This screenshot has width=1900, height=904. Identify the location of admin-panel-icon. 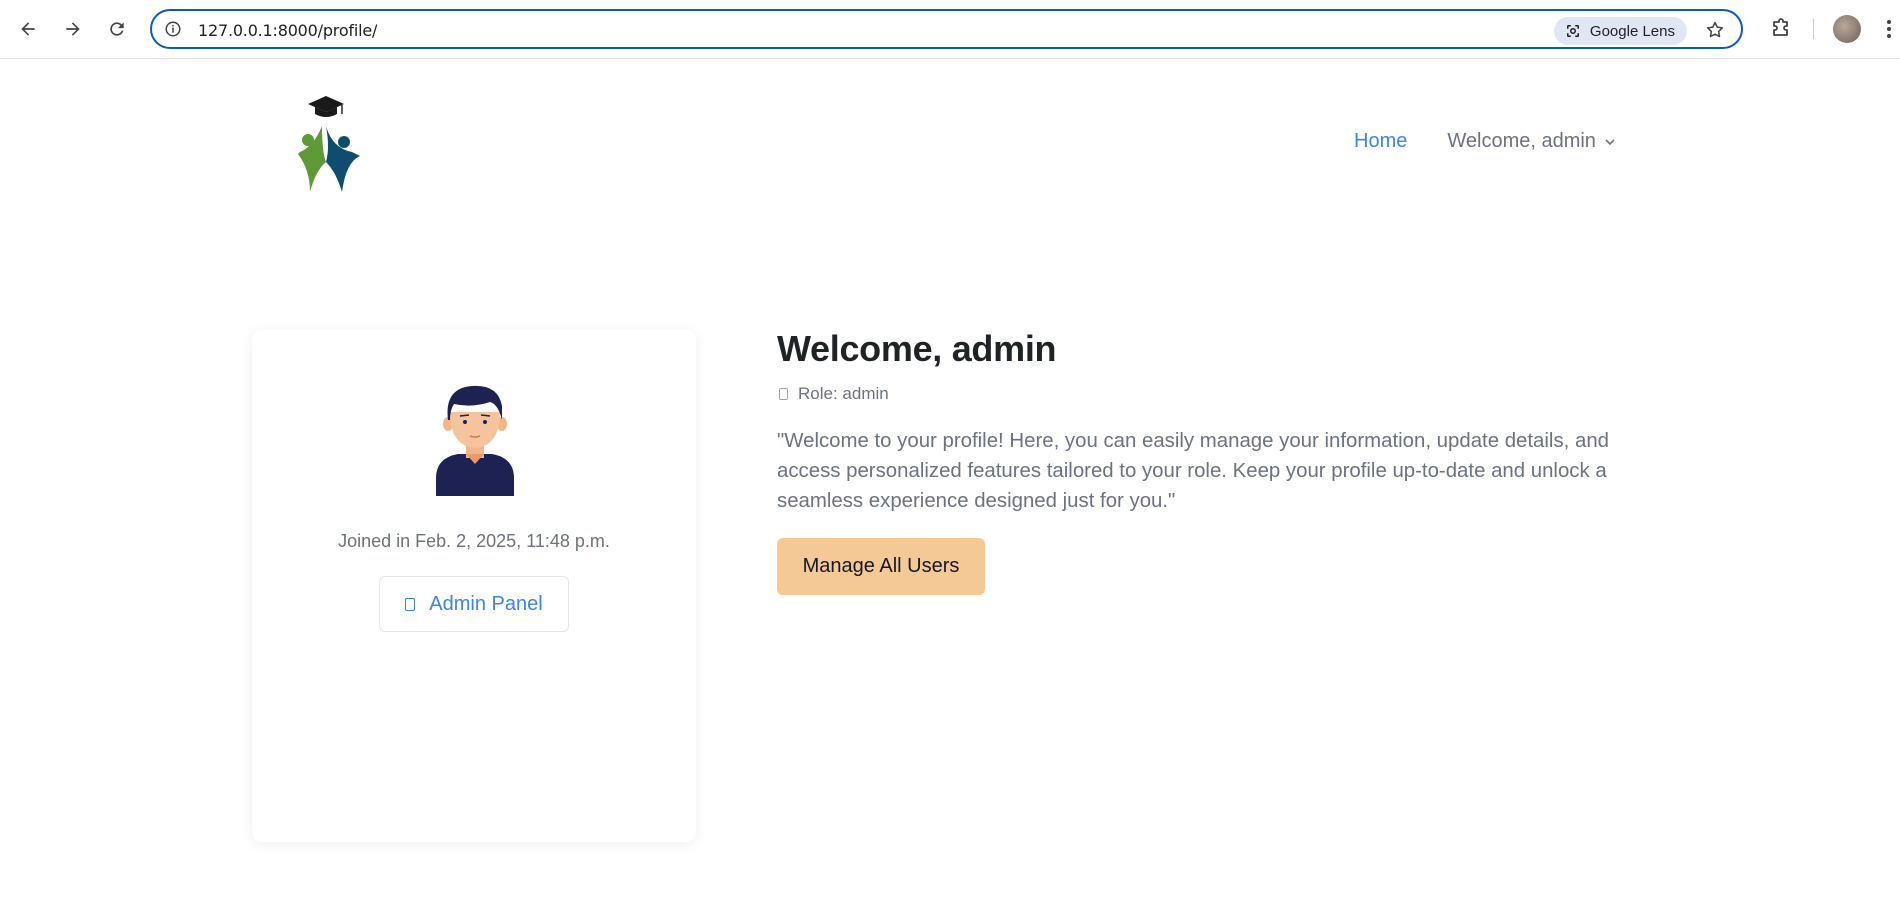
(410, 604).